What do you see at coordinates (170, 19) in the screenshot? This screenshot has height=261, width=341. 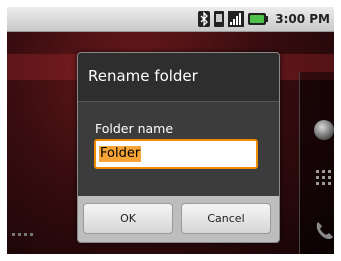 I see `status-bar: 3:00 PM` at bounding box center [170, 19].